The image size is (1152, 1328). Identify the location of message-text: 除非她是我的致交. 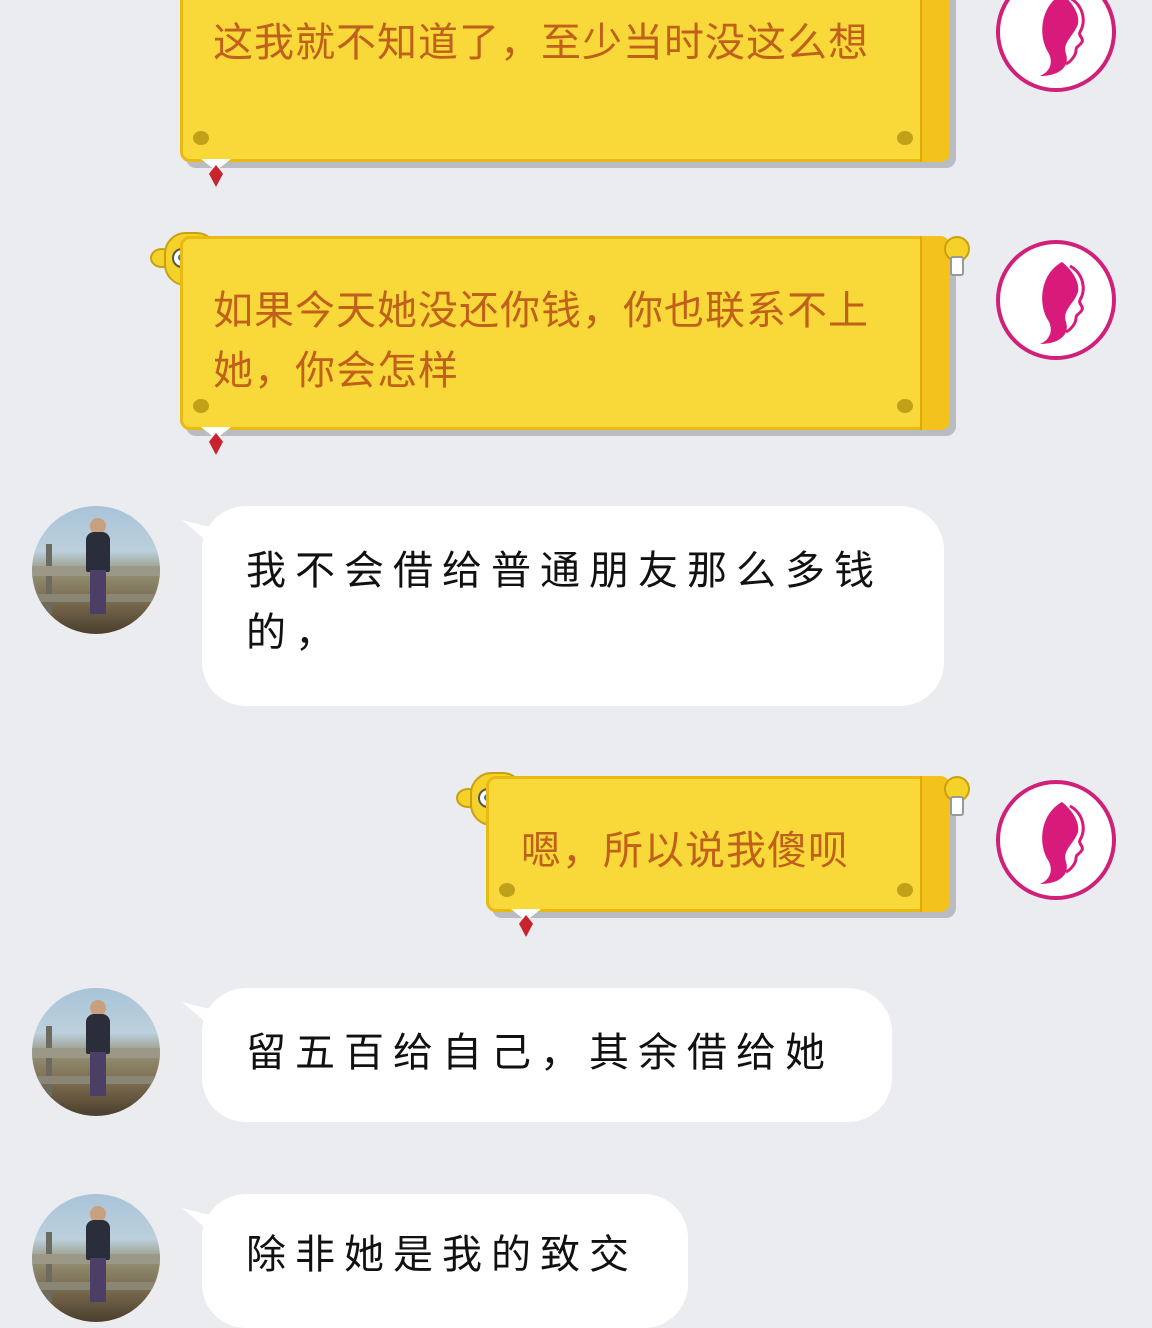
(442, 1255).